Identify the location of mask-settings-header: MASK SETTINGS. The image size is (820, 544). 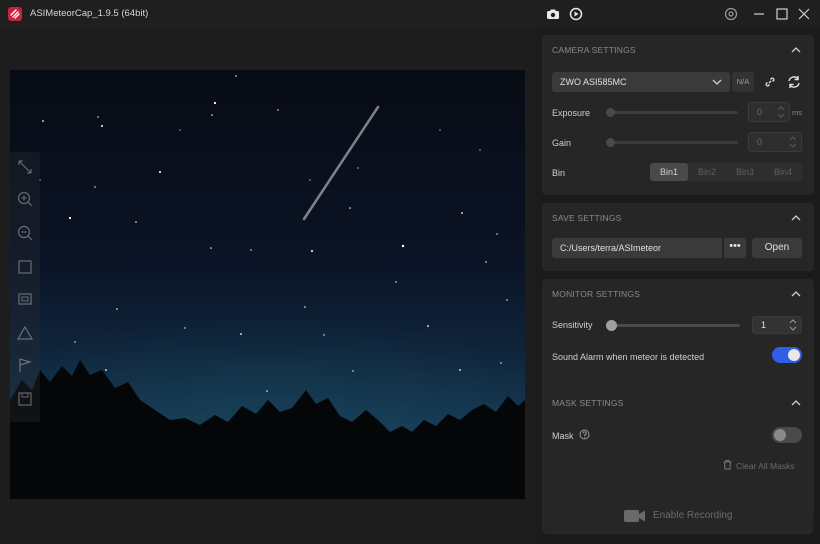
(588, 403).